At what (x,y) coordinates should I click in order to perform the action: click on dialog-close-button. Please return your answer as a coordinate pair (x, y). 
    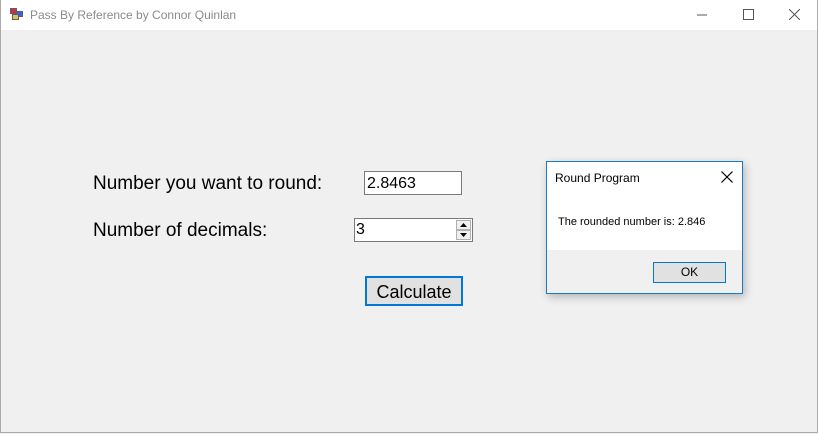
    Looking at the image, I should click on (727, 177).